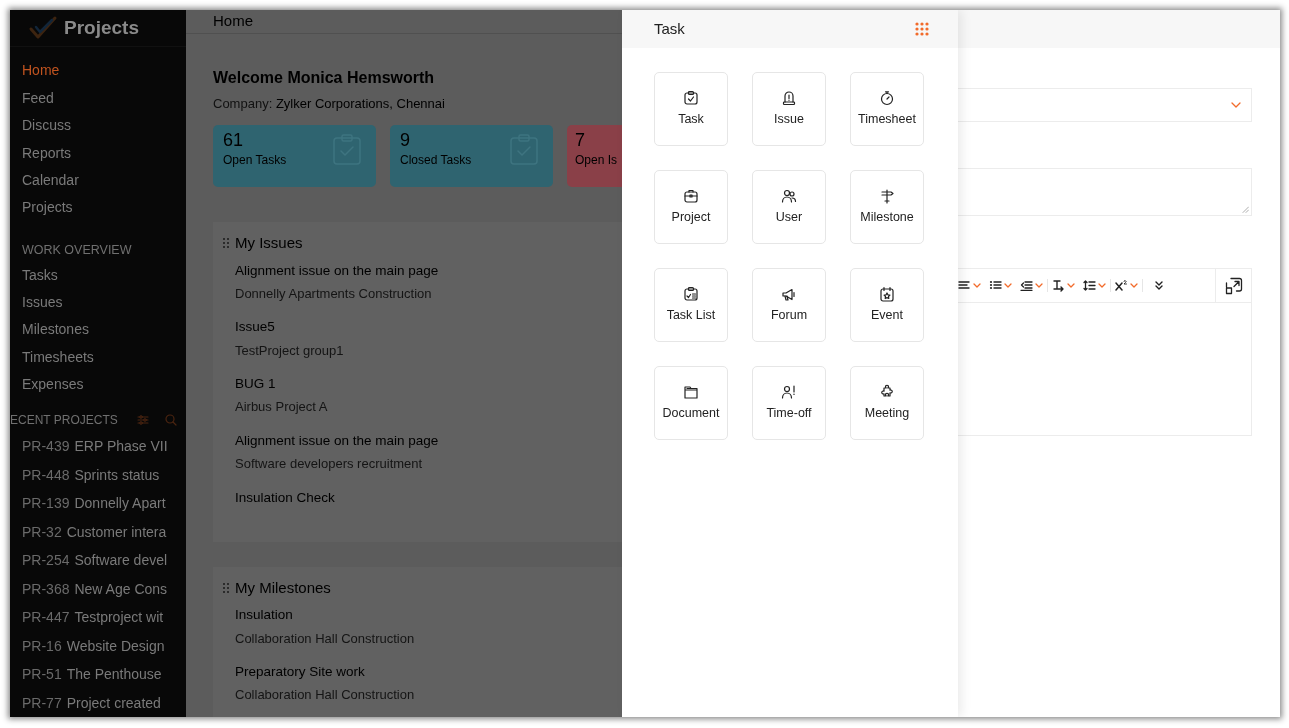 This screenshot has width=1289, height=728. What do you see at coordinates (329, 103) in the screenshot?
I see `company-text: Company: Zylker Corporations, Chennai` at bounding box center [329, 103].